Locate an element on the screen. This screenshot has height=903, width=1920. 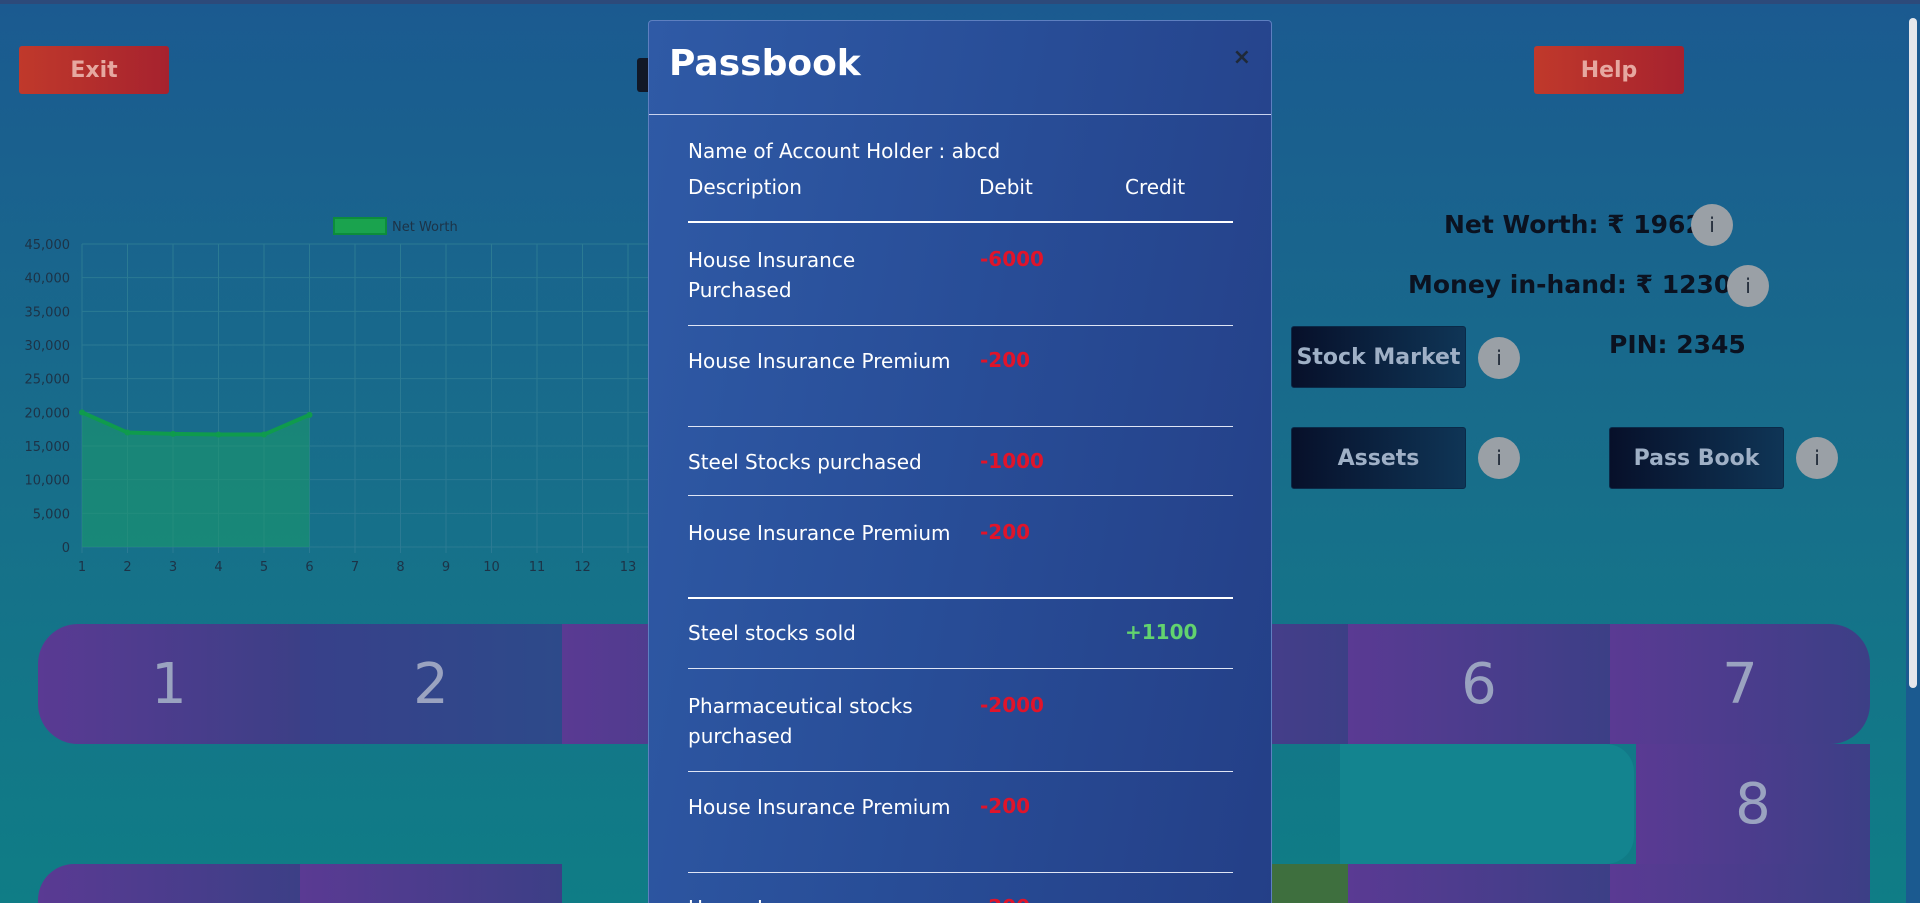
help-button: Help is located at coordinates (1609, 70).